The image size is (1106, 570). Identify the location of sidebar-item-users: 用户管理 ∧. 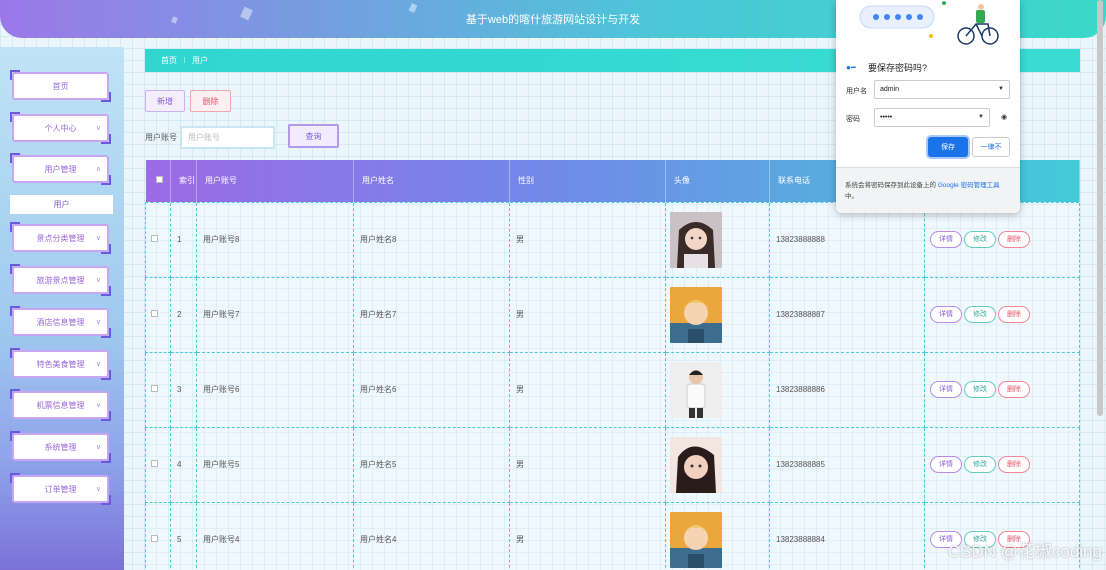
(60, 169).